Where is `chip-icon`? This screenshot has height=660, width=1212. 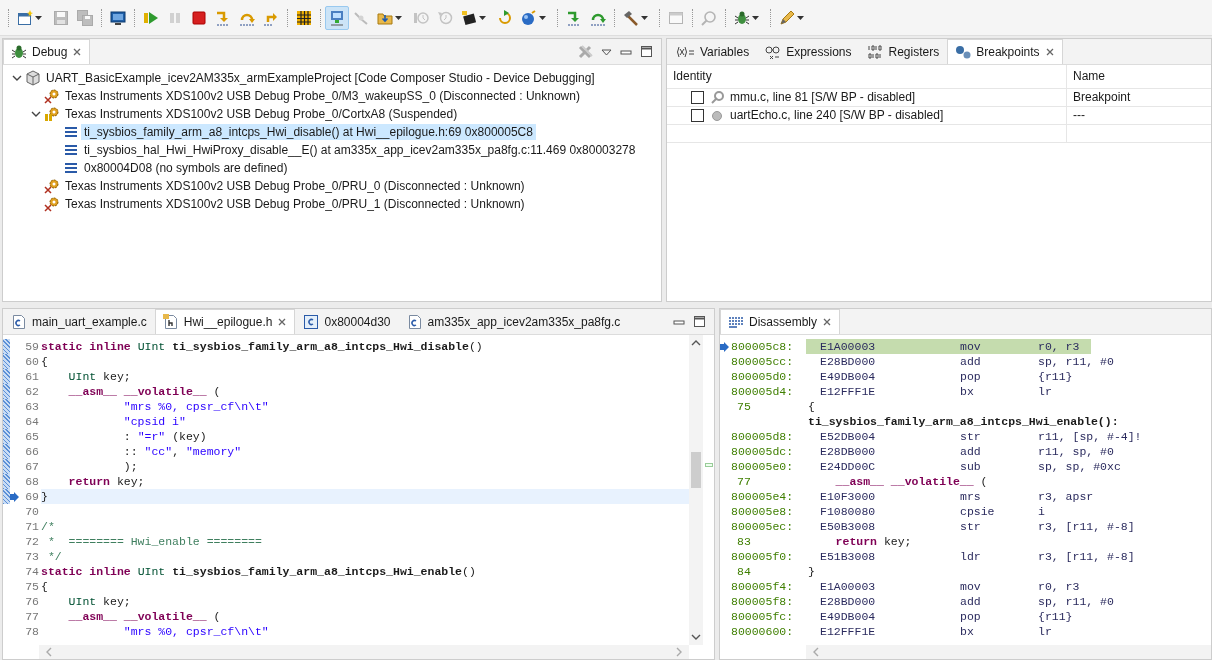 chip-icon is located at coordinates (469, 17).